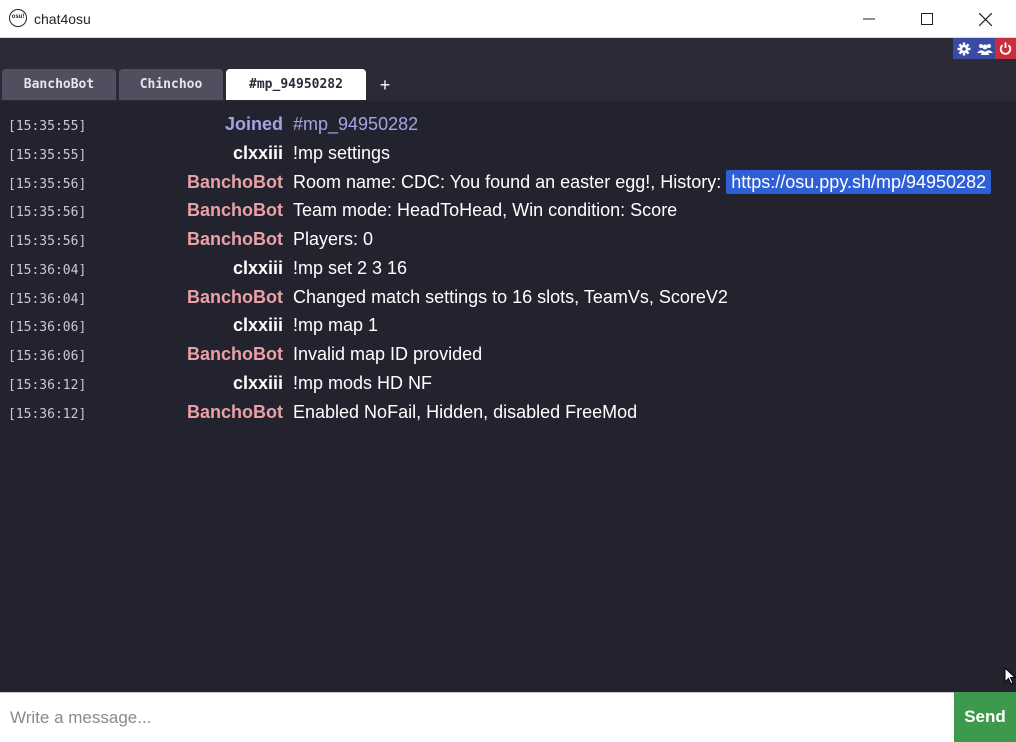  I want to click on tab-chinchoo: Chinchoo, so click(171, 84).